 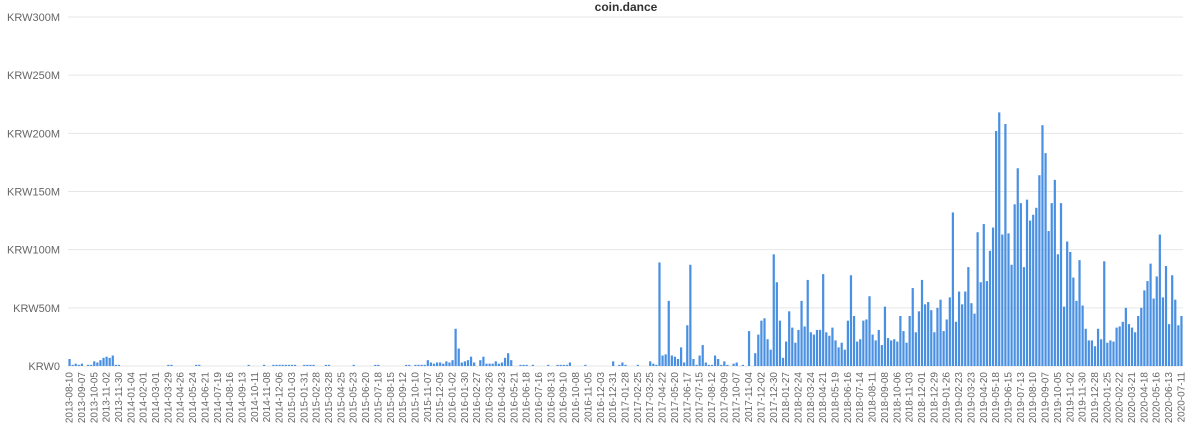 What do you see at coordinates (477, 398) in the screenshot?
I see `x-tick-label: 2016-02-27` at bounding box center [477, 398].